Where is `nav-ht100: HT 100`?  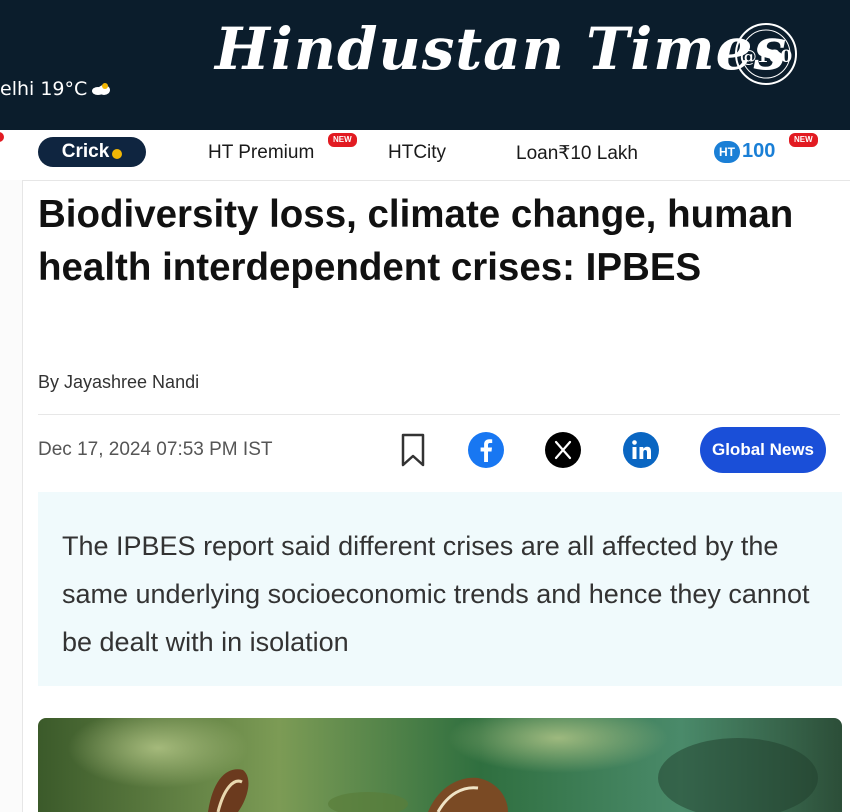
nav-ht100: HT 100 is located at coordinates (744, 151).